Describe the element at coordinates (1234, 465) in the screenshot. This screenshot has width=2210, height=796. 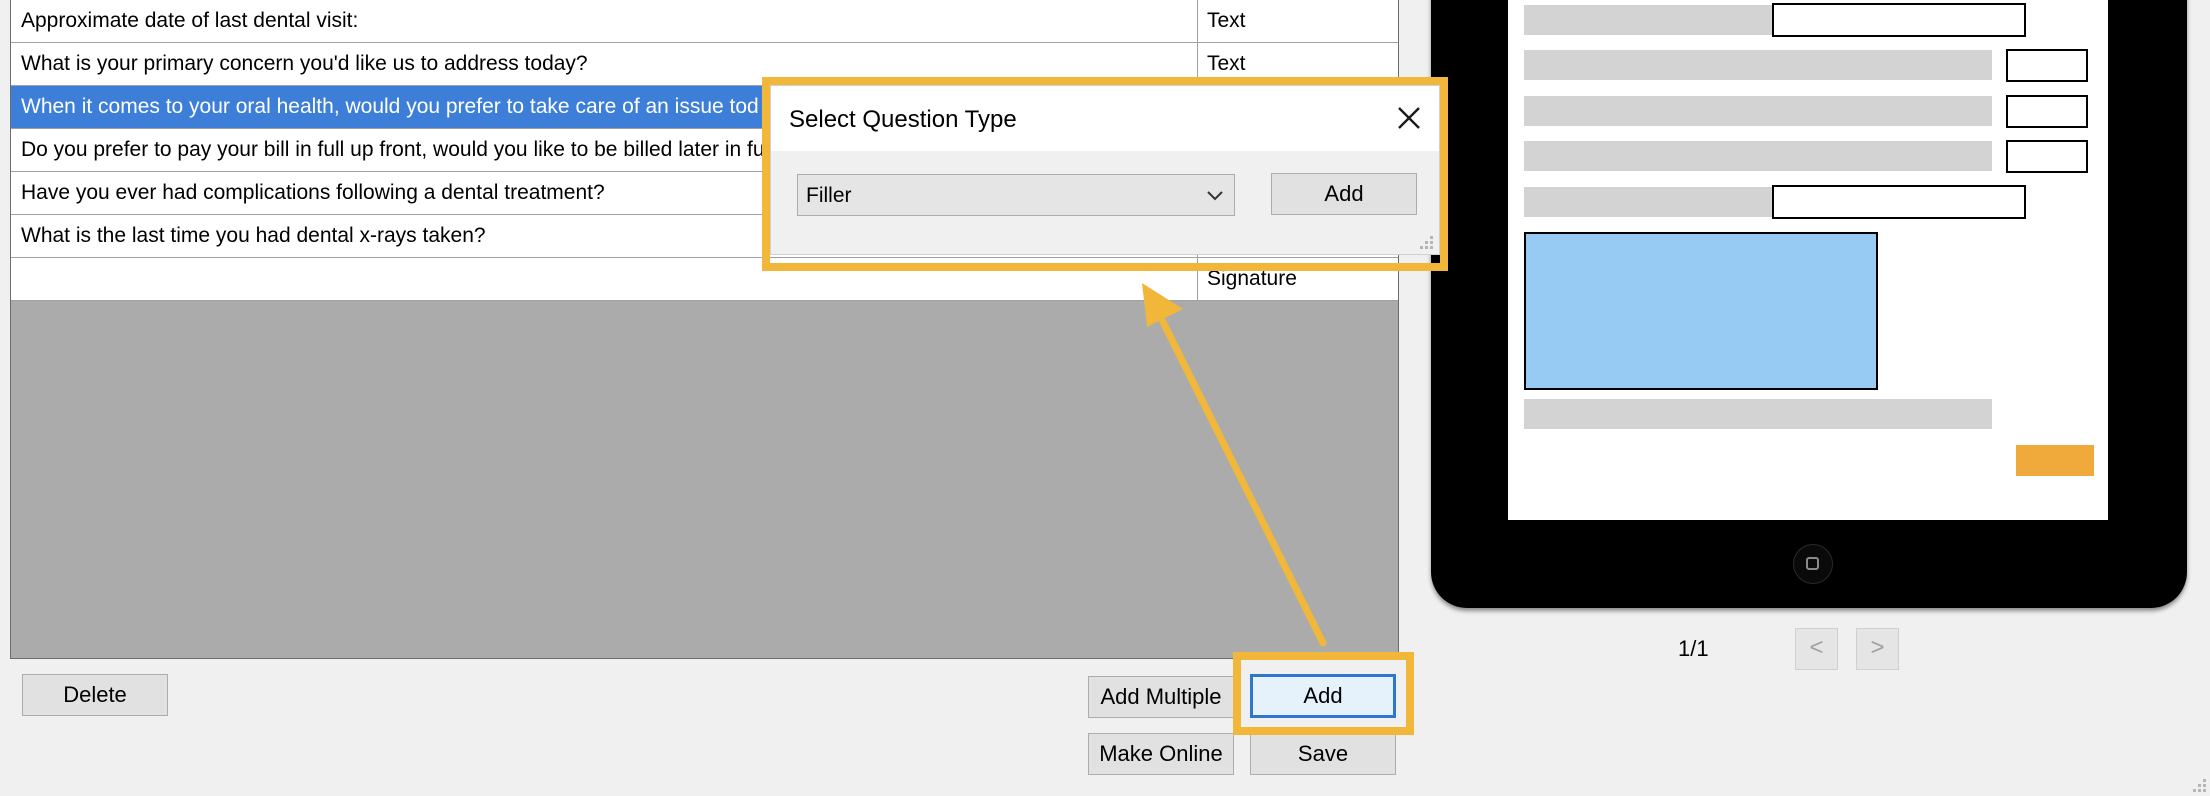
I see `arrow-icon` at that location.